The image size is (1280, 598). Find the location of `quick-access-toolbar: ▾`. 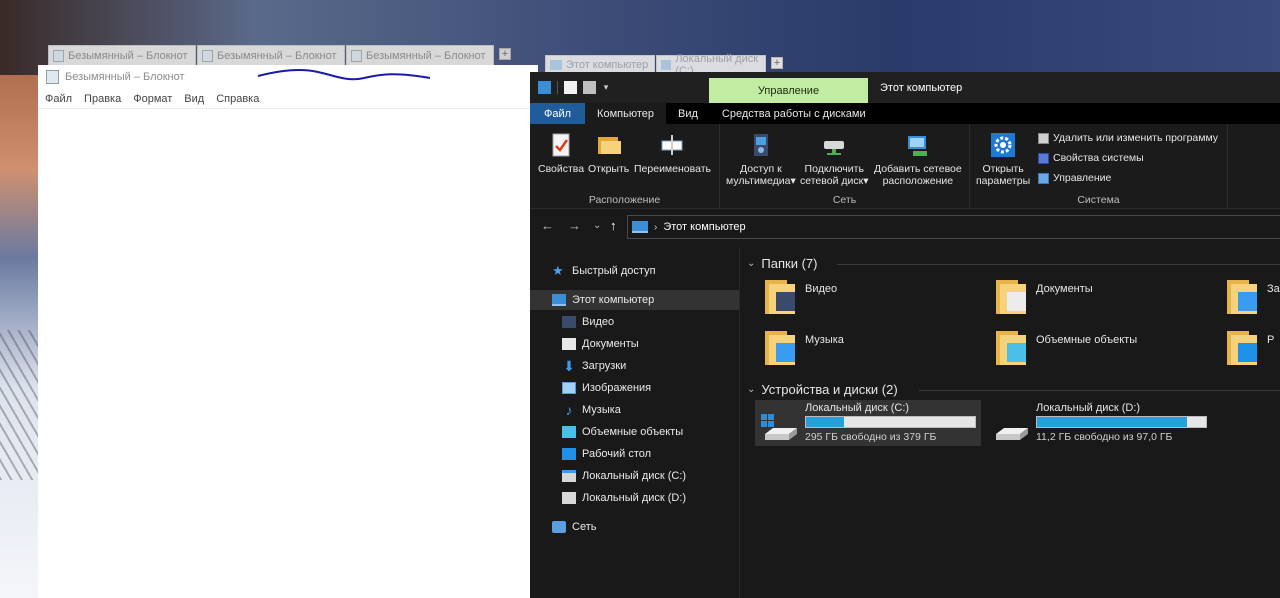

quick-access-toolbar: ▾ is located at coordinates (574, 87).